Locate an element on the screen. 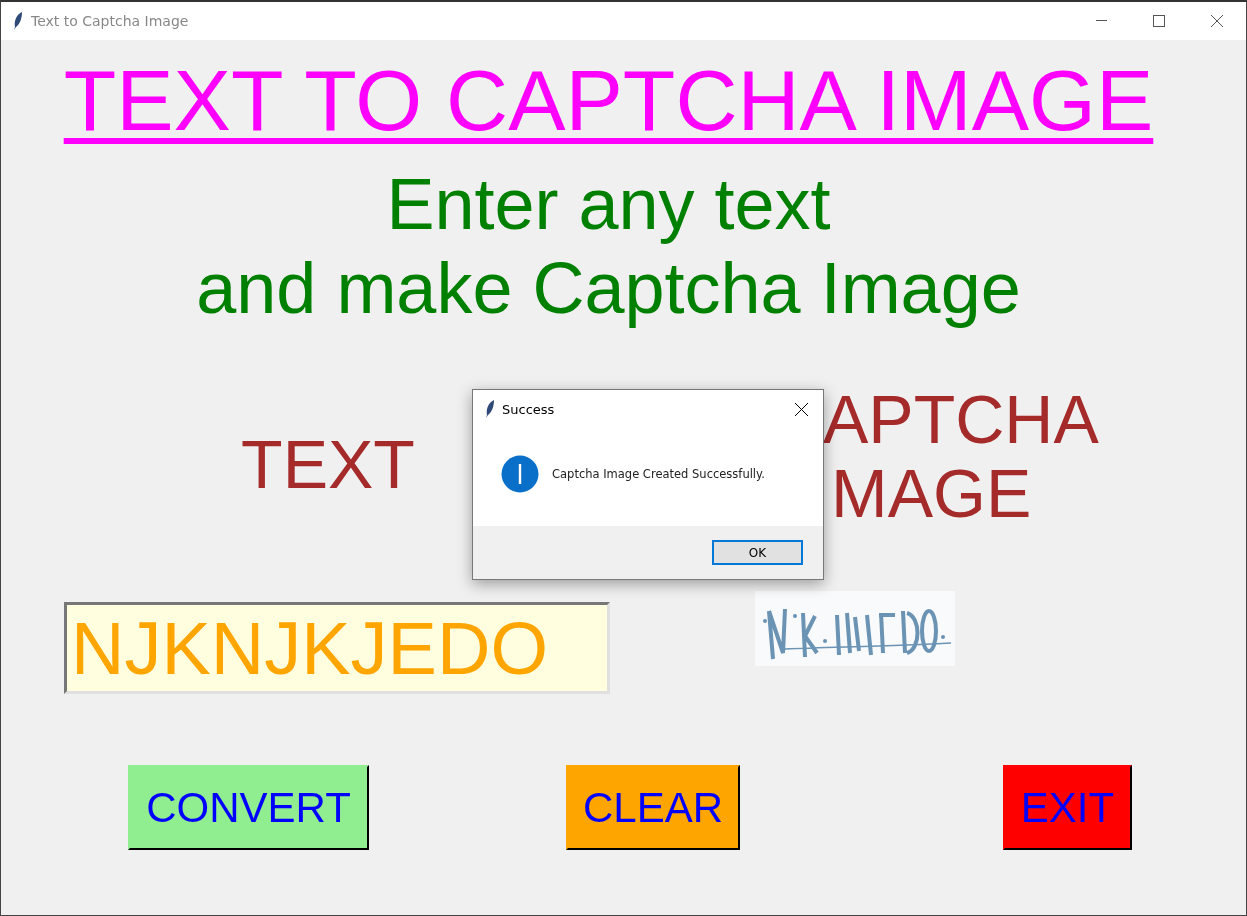  text-label: TEXT is located at coordinates (328, 464).